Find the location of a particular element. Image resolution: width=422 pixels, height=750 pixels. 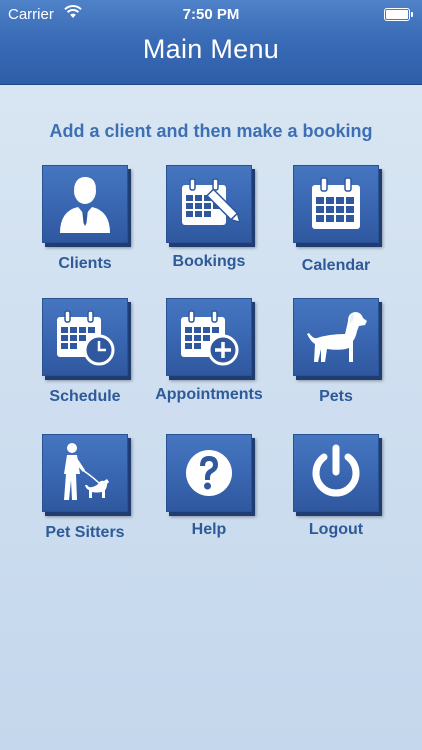

menu-item-appointments: Appointments is located at coordinates (209, 358).